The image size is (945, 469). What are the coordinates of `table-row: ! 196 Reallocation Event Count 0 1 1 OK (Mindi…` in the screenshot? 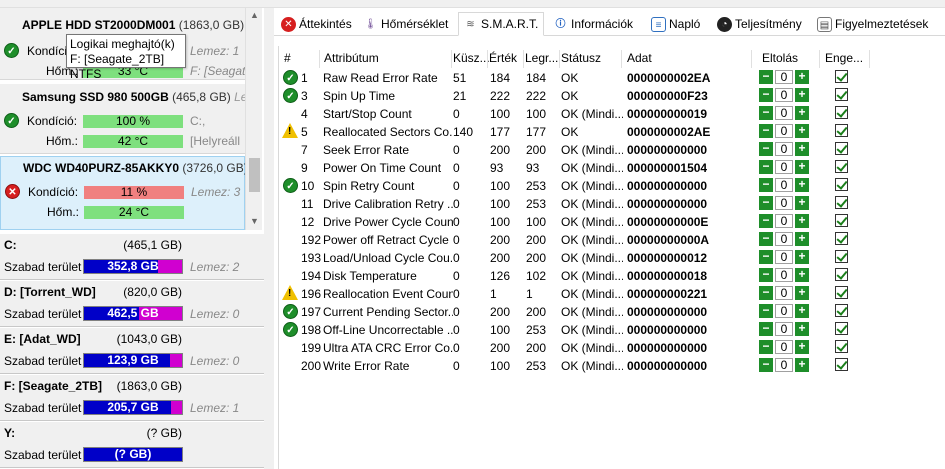 It's located at (579, 294).